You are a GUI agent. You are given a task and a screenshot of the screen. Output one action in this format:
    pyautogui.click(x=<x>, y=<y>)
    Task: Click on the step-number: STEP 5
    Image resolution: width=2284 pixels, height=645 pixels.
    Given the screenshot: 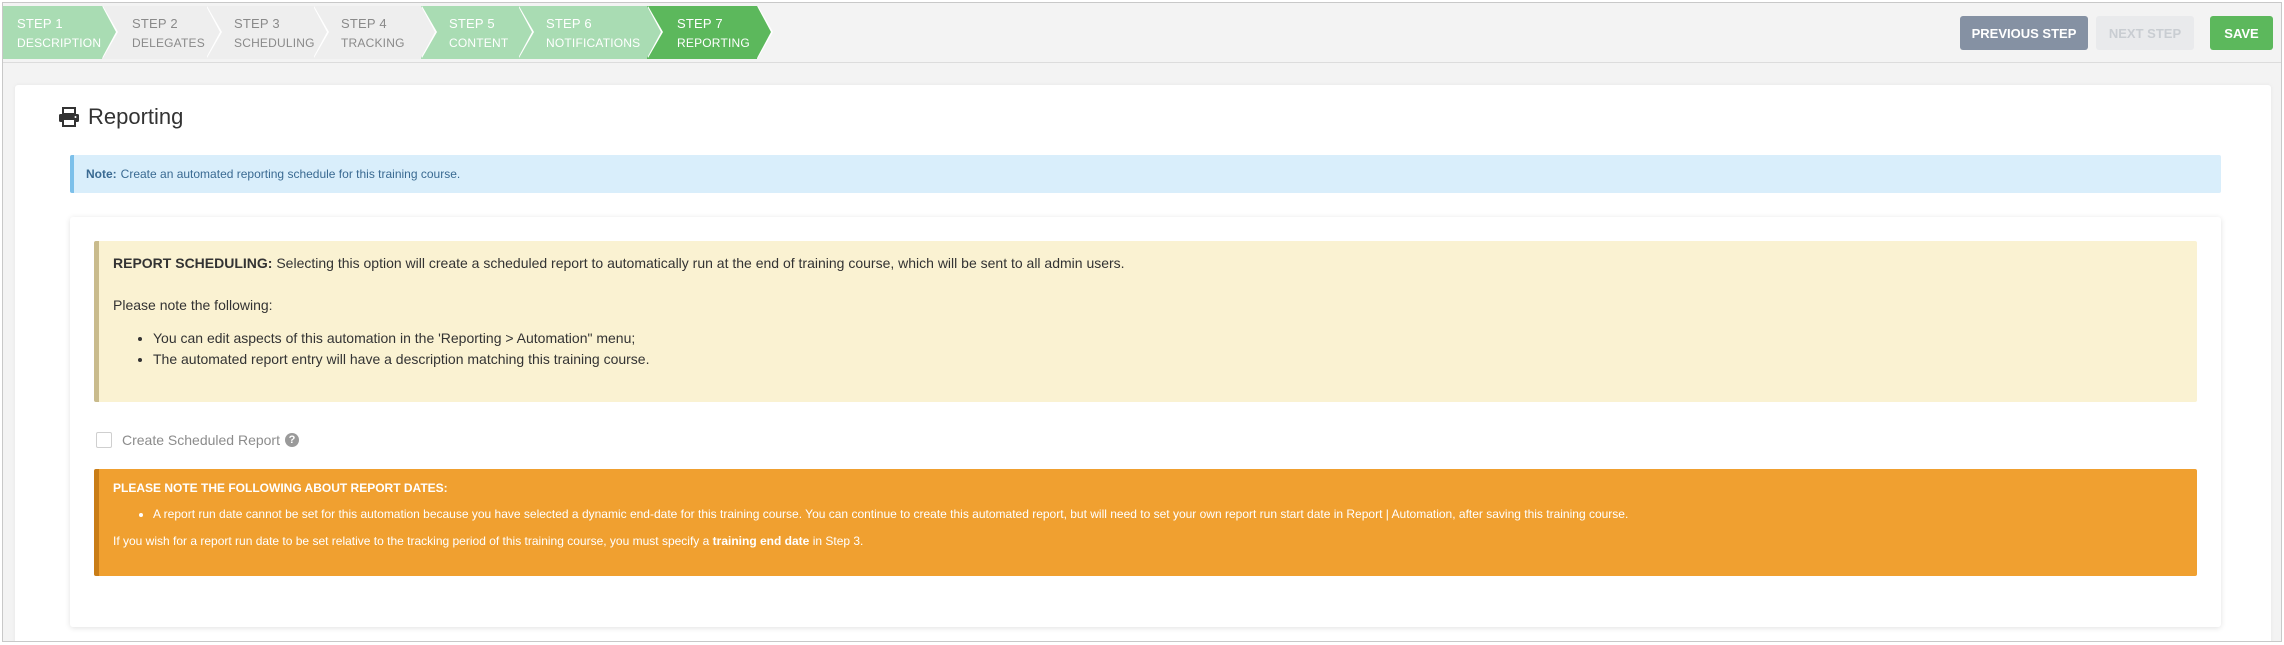 What is the action you would take?
    pyautogui.click(x=472, y=23)
    